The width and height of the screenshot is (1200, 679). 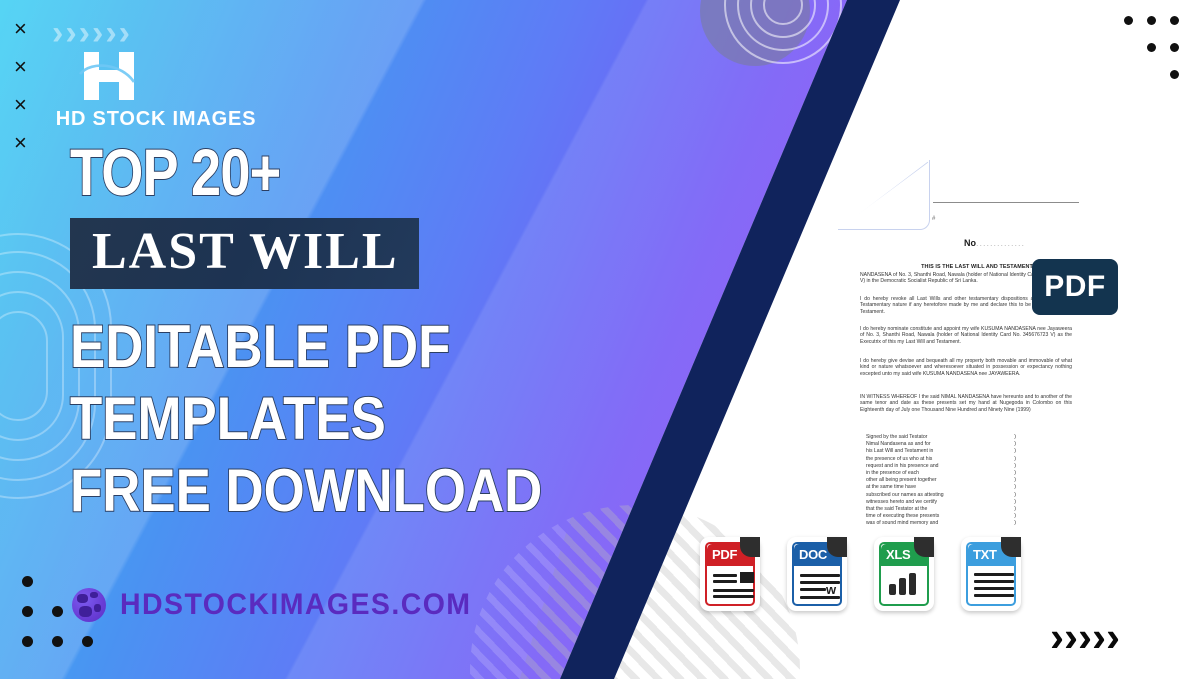 What do you see at coordinates (903, 516) in the screenshot?
I see `signature-line: time of executing these presents` at bounding box center [903, 516].